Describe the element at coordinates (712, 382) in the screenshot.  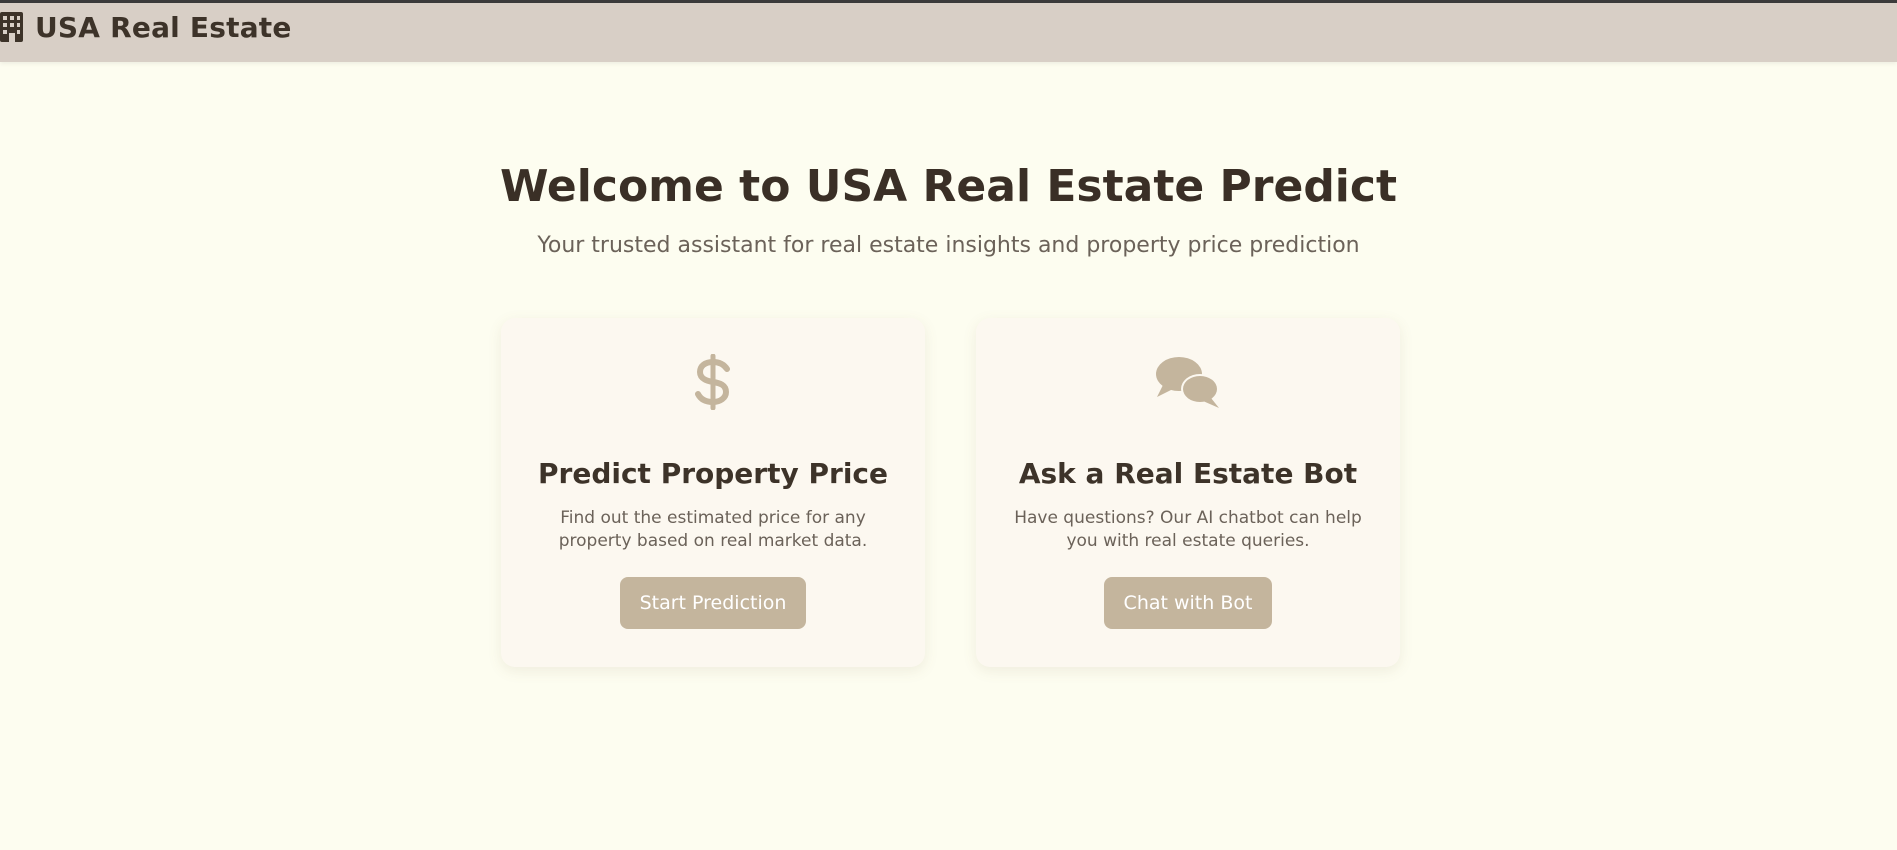
I see `dollar-icon` at that location.